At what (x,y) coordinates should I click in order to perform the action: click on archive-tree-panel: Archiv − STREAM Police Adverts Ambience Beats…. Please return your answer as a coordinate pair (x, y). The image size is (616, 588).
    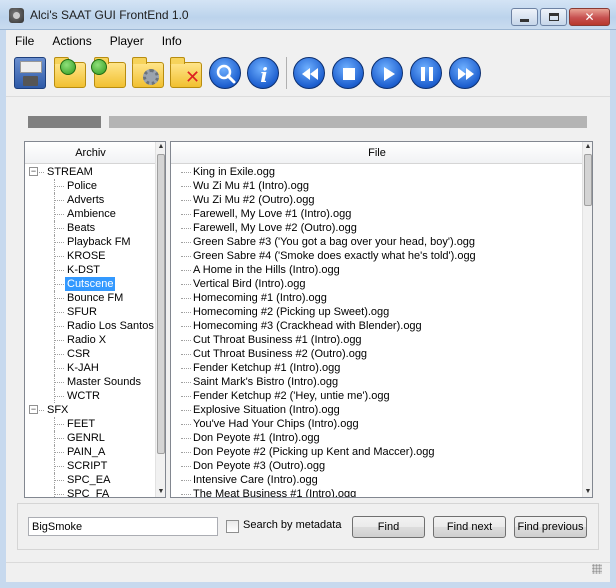
    Looking at the image, I should click on (95, 319).